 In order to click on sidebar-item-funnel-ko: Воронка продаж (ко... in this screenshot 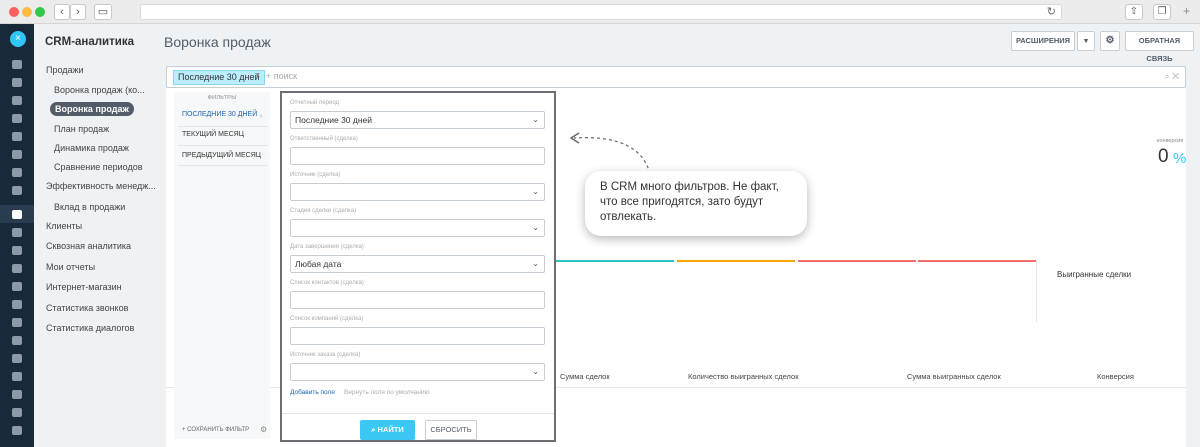, I will do `click(99, 90)`.